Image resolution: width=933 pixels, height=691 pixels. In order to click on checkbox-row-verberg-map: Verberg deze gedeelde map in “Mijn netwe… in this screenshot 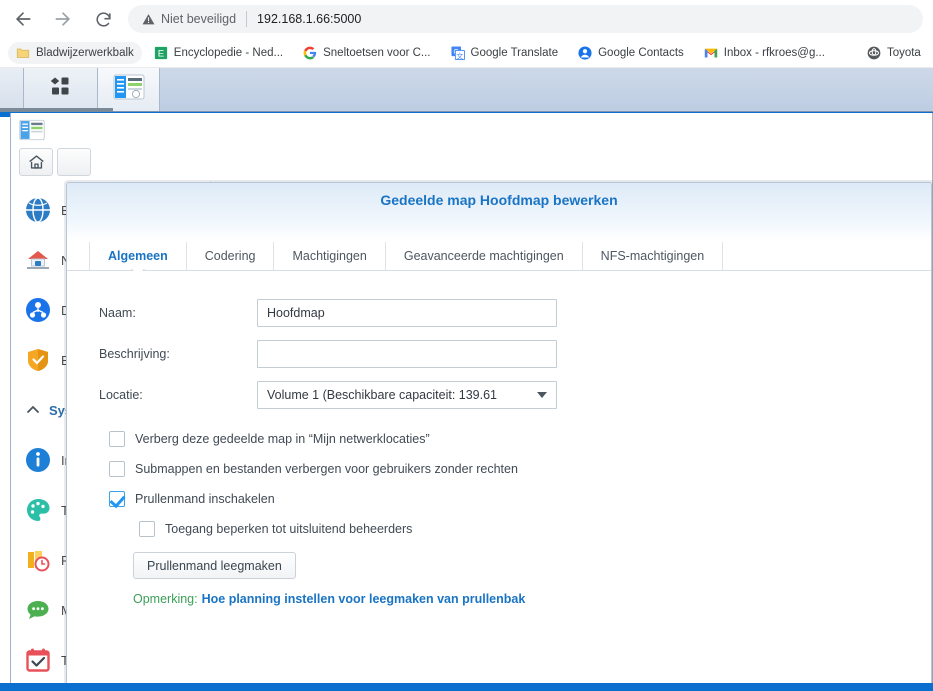, I will do `click(499, 439)`.